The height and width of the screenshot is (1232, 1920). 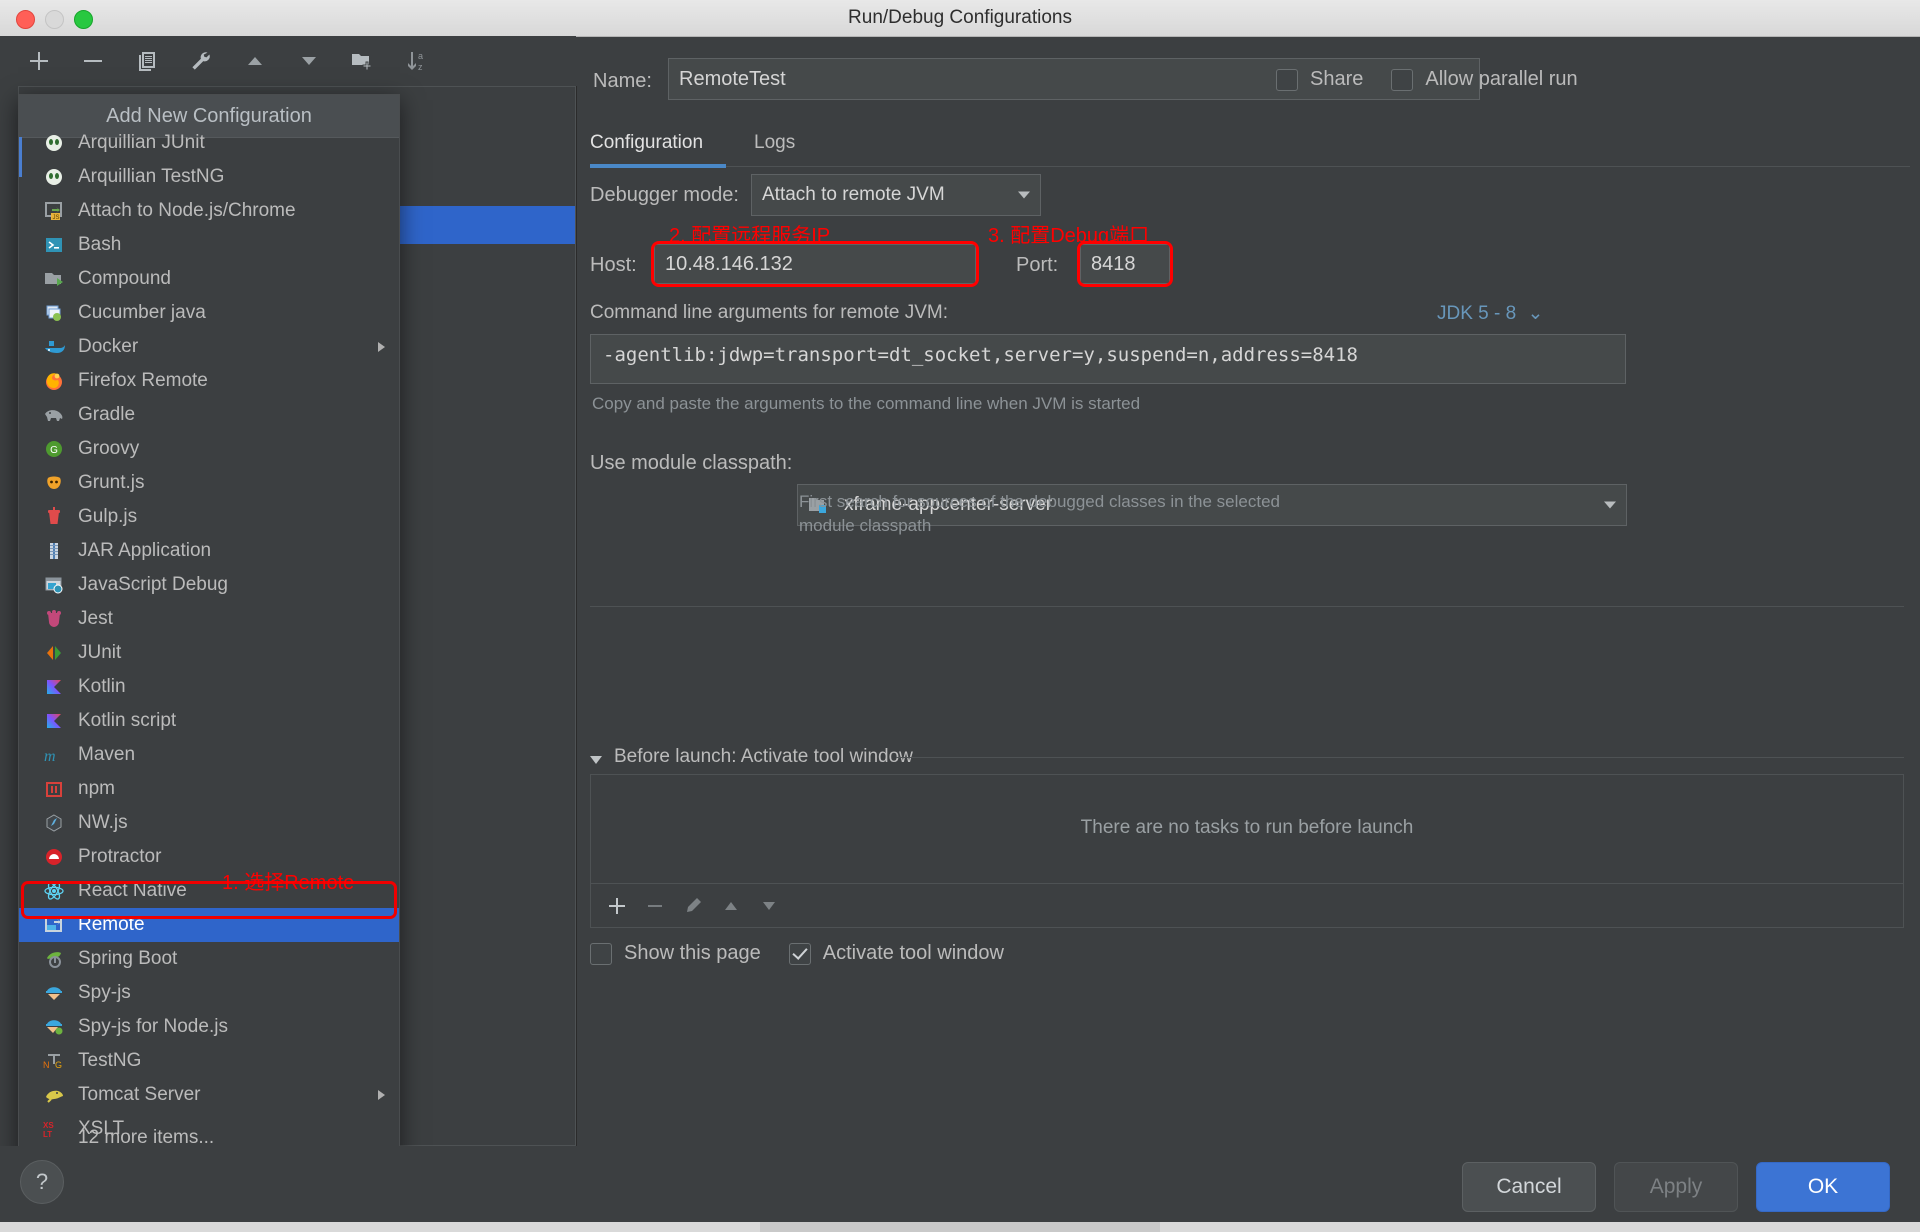 I want to click on window-title: Run/Debug Configurations, so click(x=960, y=17).